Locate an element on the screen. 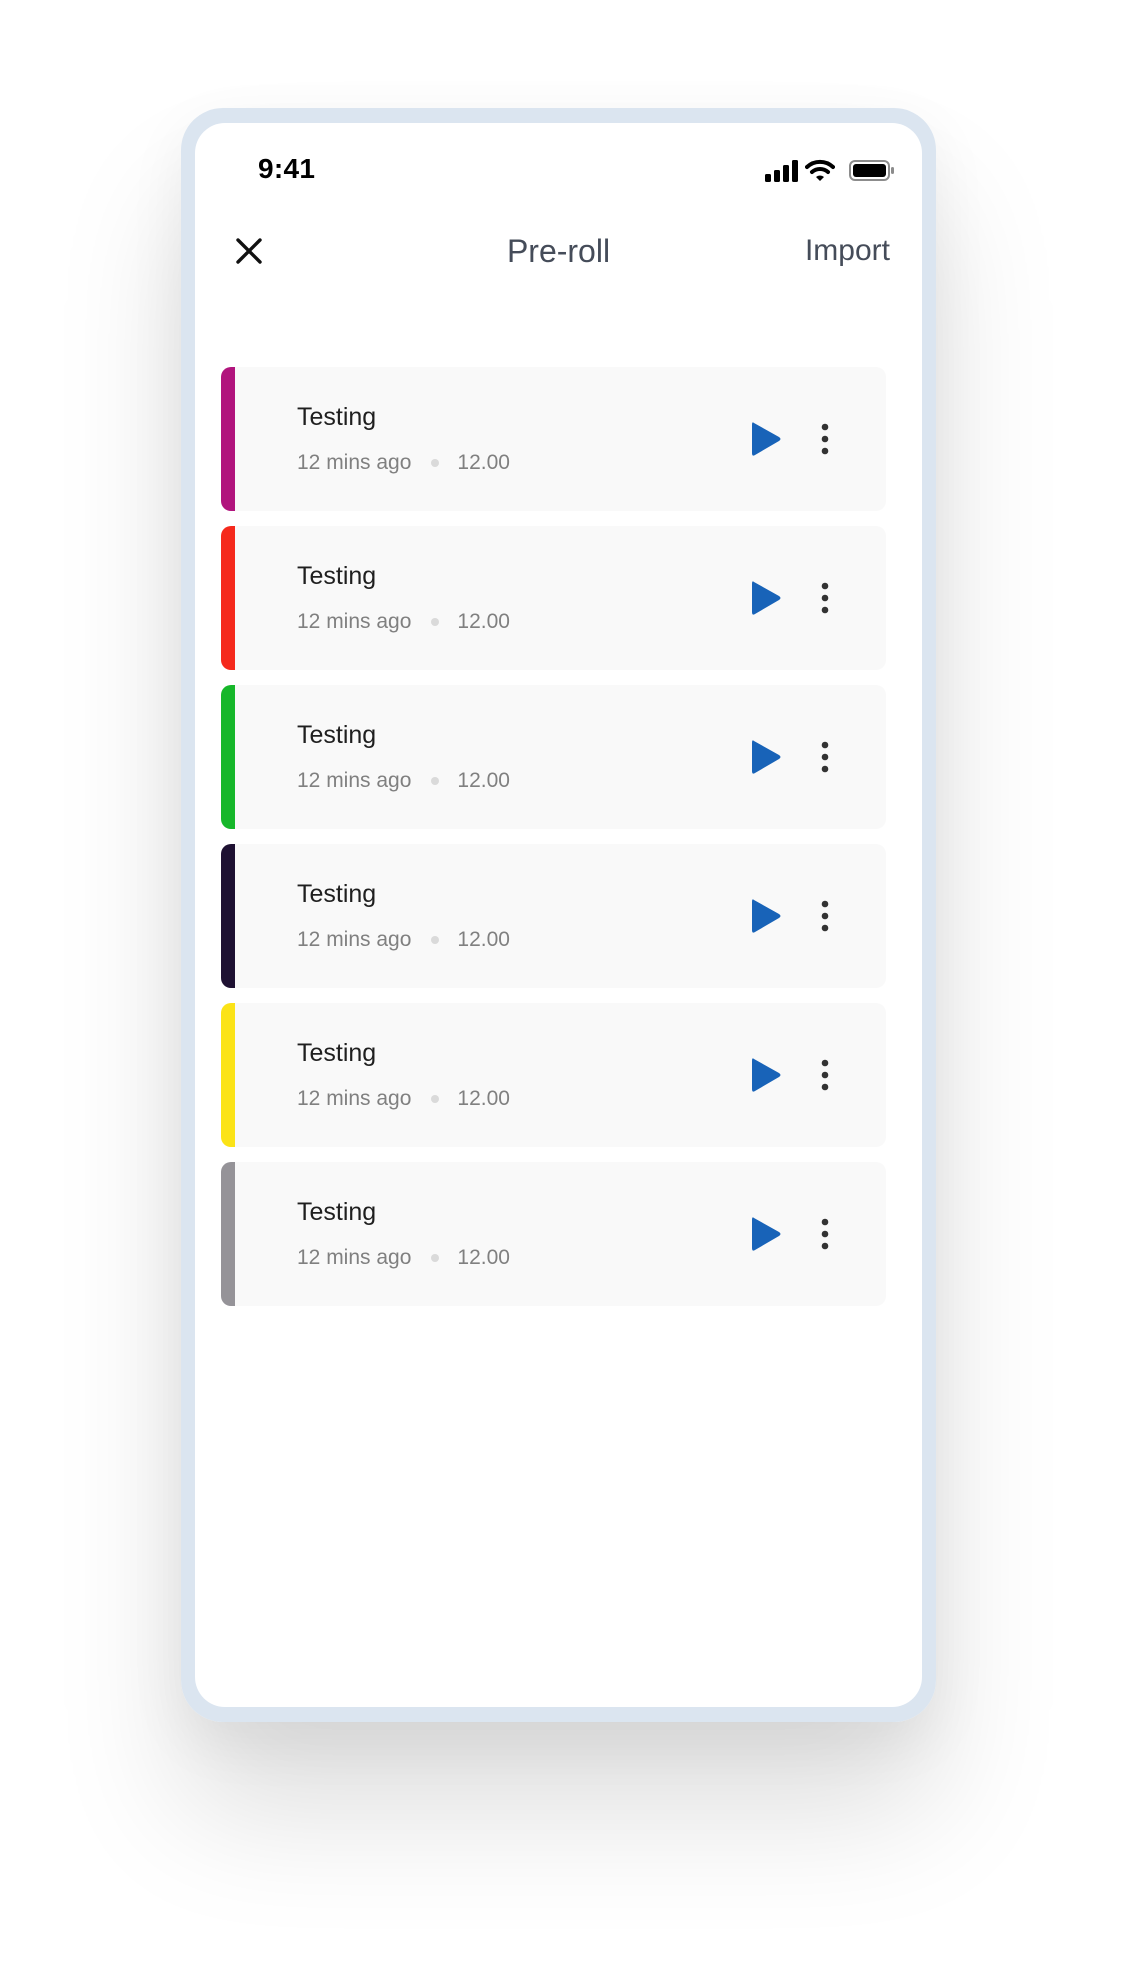 The height and width of the screenshot is (1974, 1121). cellular-signal-icon is located at coordinates (781, 171).